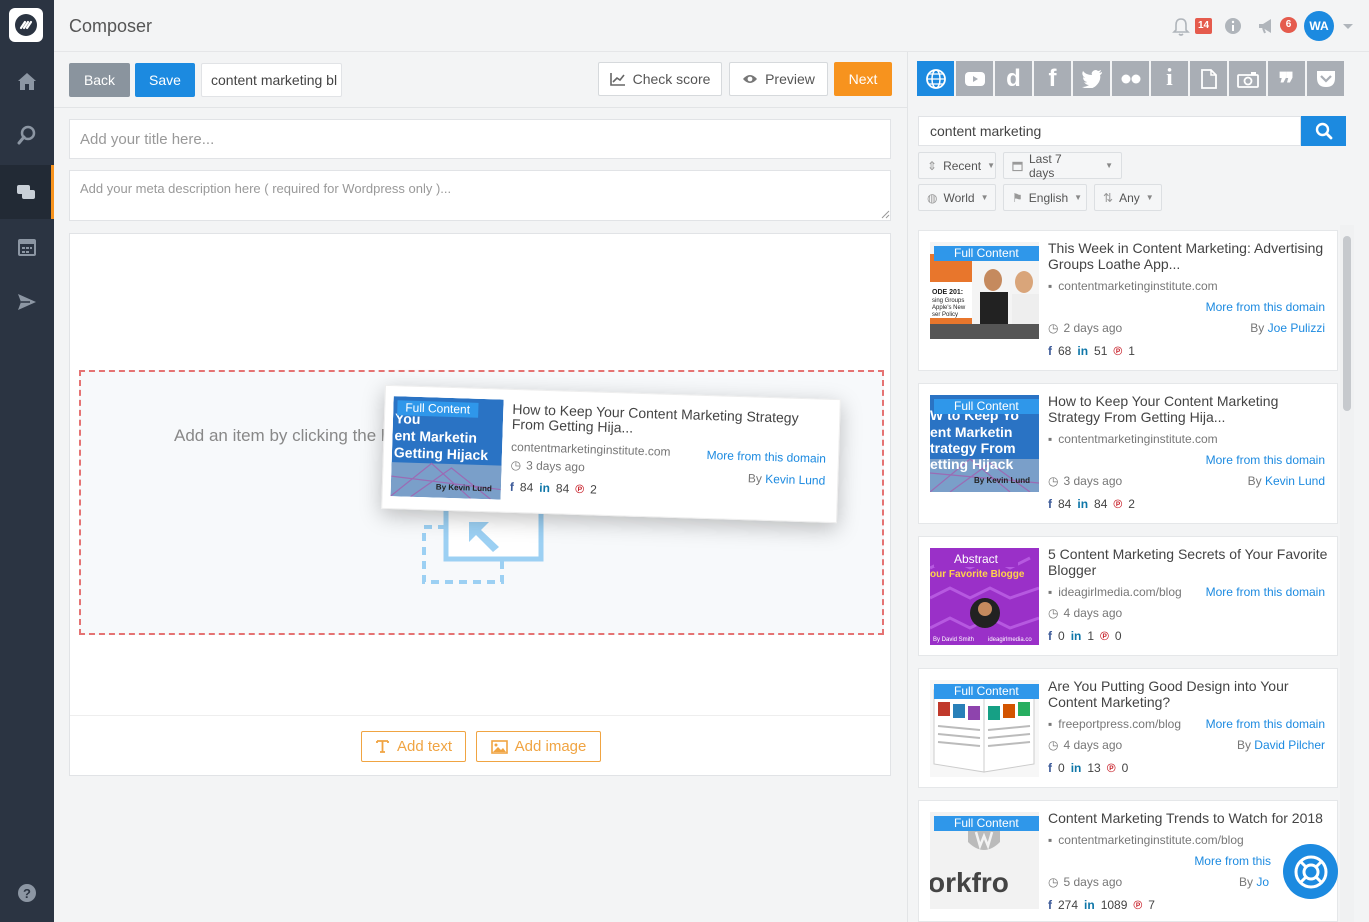 This screenshot has width=1369, height=922. What do you see at coordinates (27, 192) in the screenshot?
I see `nav-composer` at bounding box center [27, 192].